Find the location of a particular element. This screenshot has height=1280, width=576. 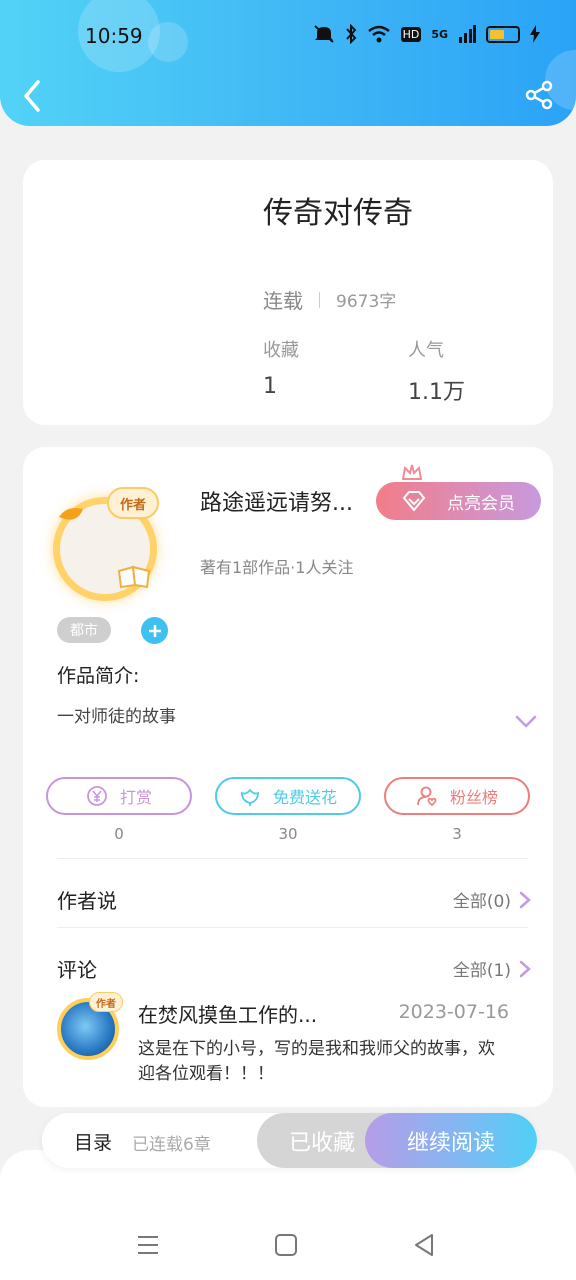

flower-count: 30 is located at coordinates (288, 834).